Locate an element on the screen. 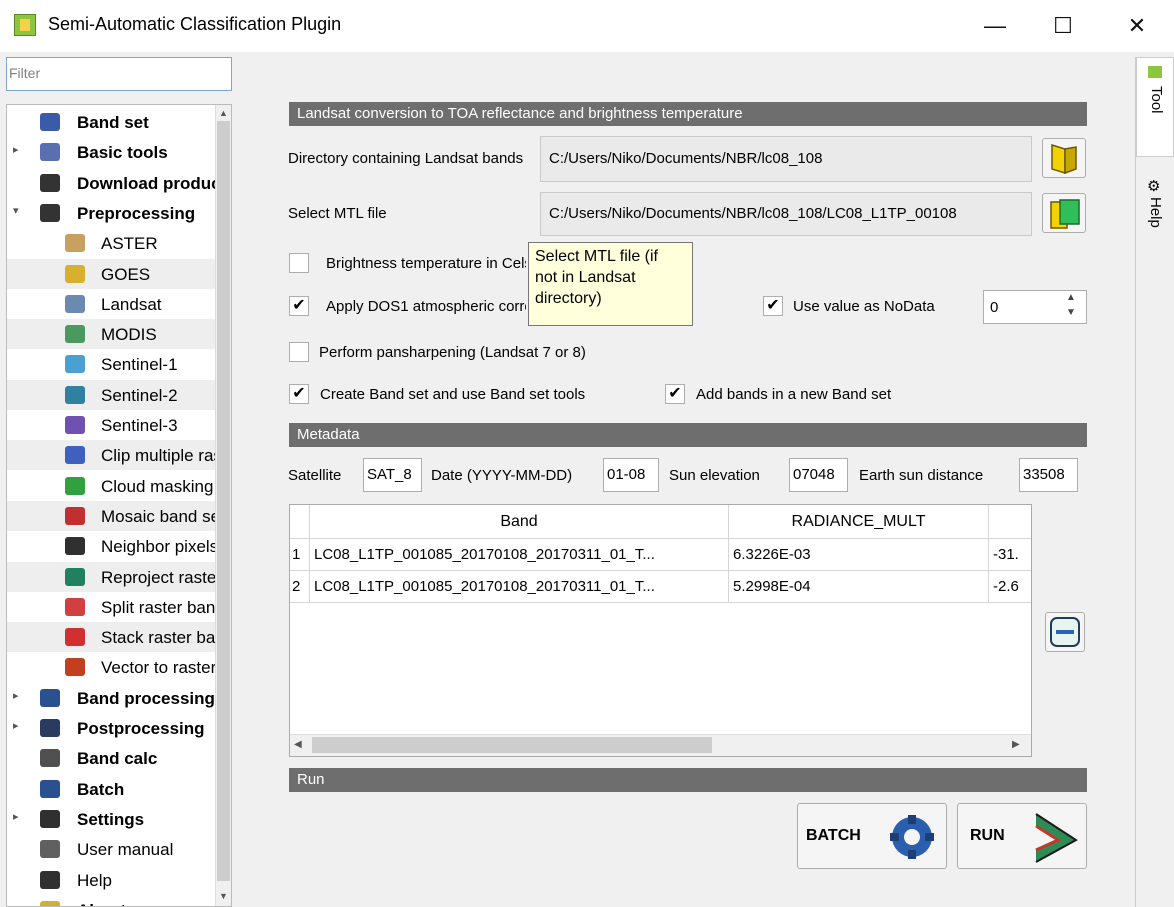  tree-item: Split raster bands is located at coordinates (111, 607).